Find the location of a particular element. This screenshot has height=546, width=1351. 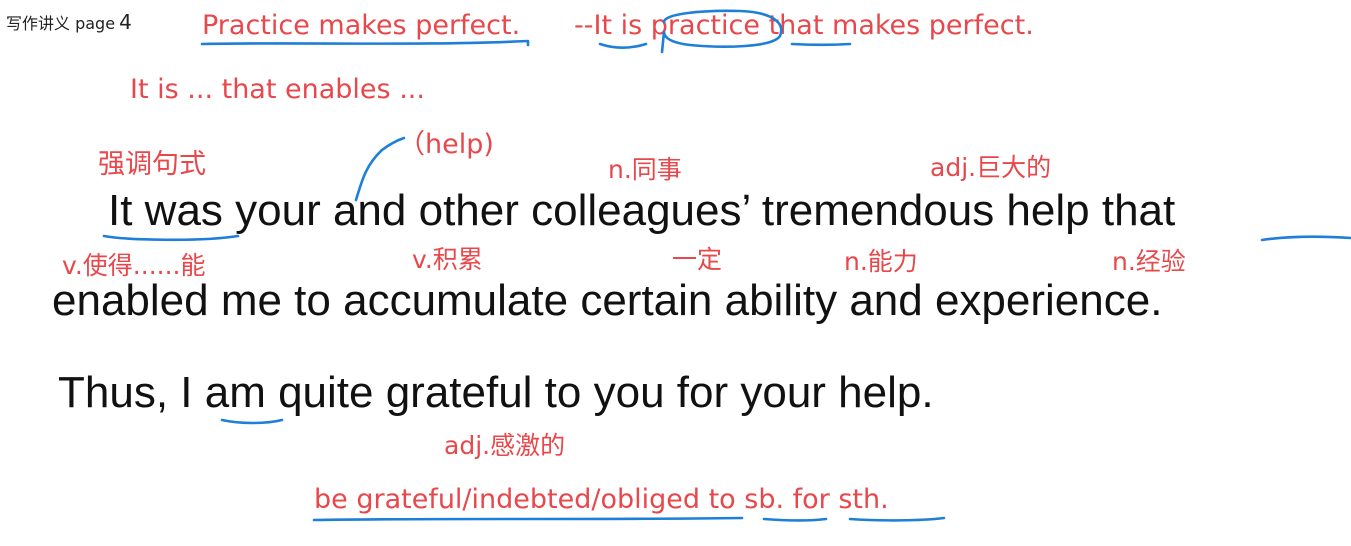

underline-that-line1 is located at coordinates (1305, 238).